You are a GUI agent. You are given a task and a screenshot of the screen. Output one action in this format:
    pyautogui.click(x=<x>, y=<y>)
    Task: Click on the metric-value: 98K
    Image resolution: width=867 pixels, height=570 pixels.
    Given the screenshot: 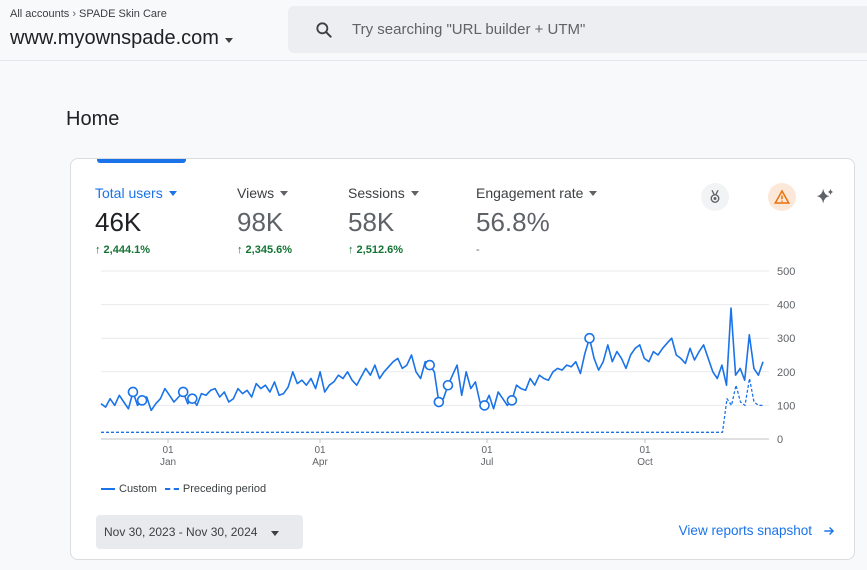 What is the action you would take?
    pyautogui.click(x=260, y=222)
    